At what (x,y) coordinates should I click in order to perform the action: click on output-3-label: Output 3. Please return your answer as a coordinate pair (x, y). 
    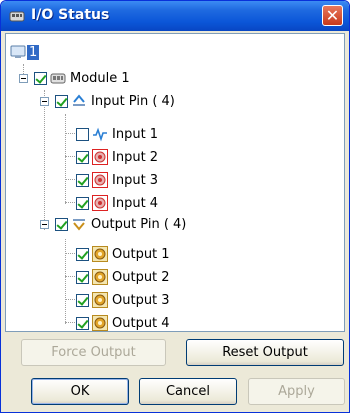
    Looking at the image, I should click on (141, 300).